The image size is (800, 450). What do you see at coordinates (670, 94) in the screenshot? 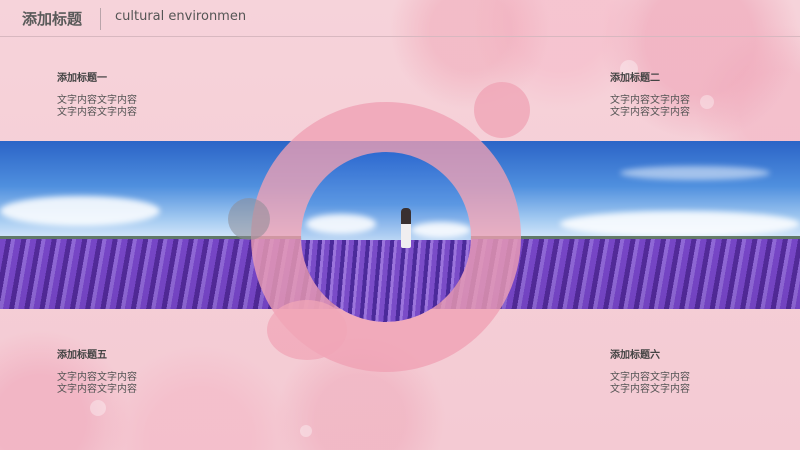
I see `text-block-2: 添加标题二 文字内容文字内容 文字内容文字内容` at bounding box center [670, 94].